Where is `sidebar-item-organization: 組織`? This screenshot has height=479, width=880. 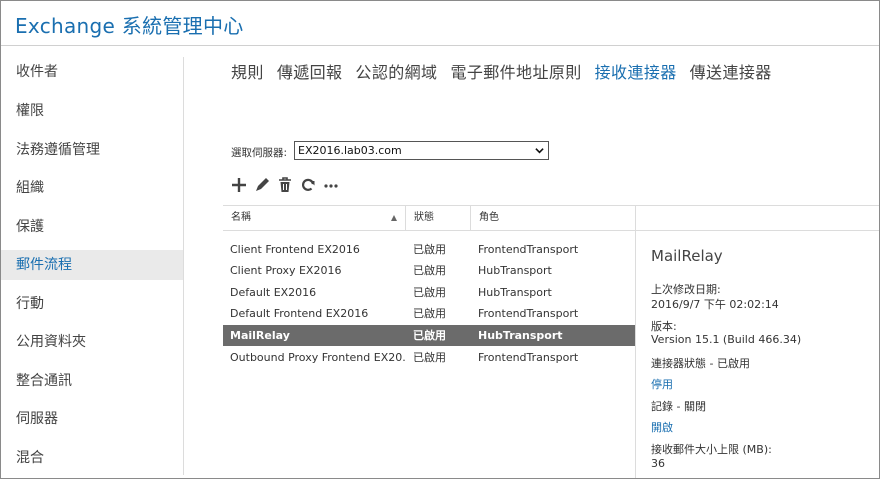
sidebar-item-organization: 組織 is located at coordinates (92, 188).